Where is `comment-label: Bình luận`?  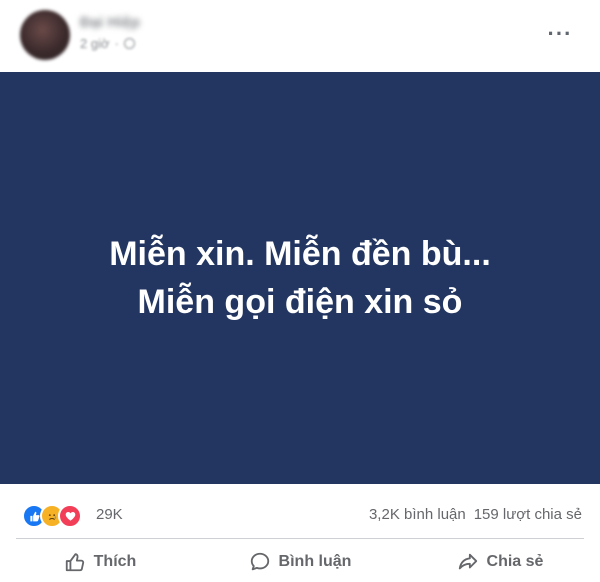 comment-label: Bình luận is located at coordinates (315, 561).